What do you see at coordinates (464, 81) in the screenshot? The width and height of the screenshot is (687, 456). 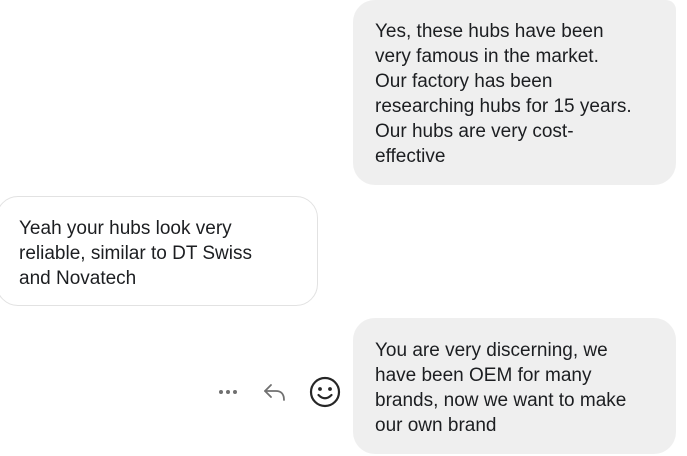 I see `message-text-line: Our factory has been` at bounding box center [464, 81].